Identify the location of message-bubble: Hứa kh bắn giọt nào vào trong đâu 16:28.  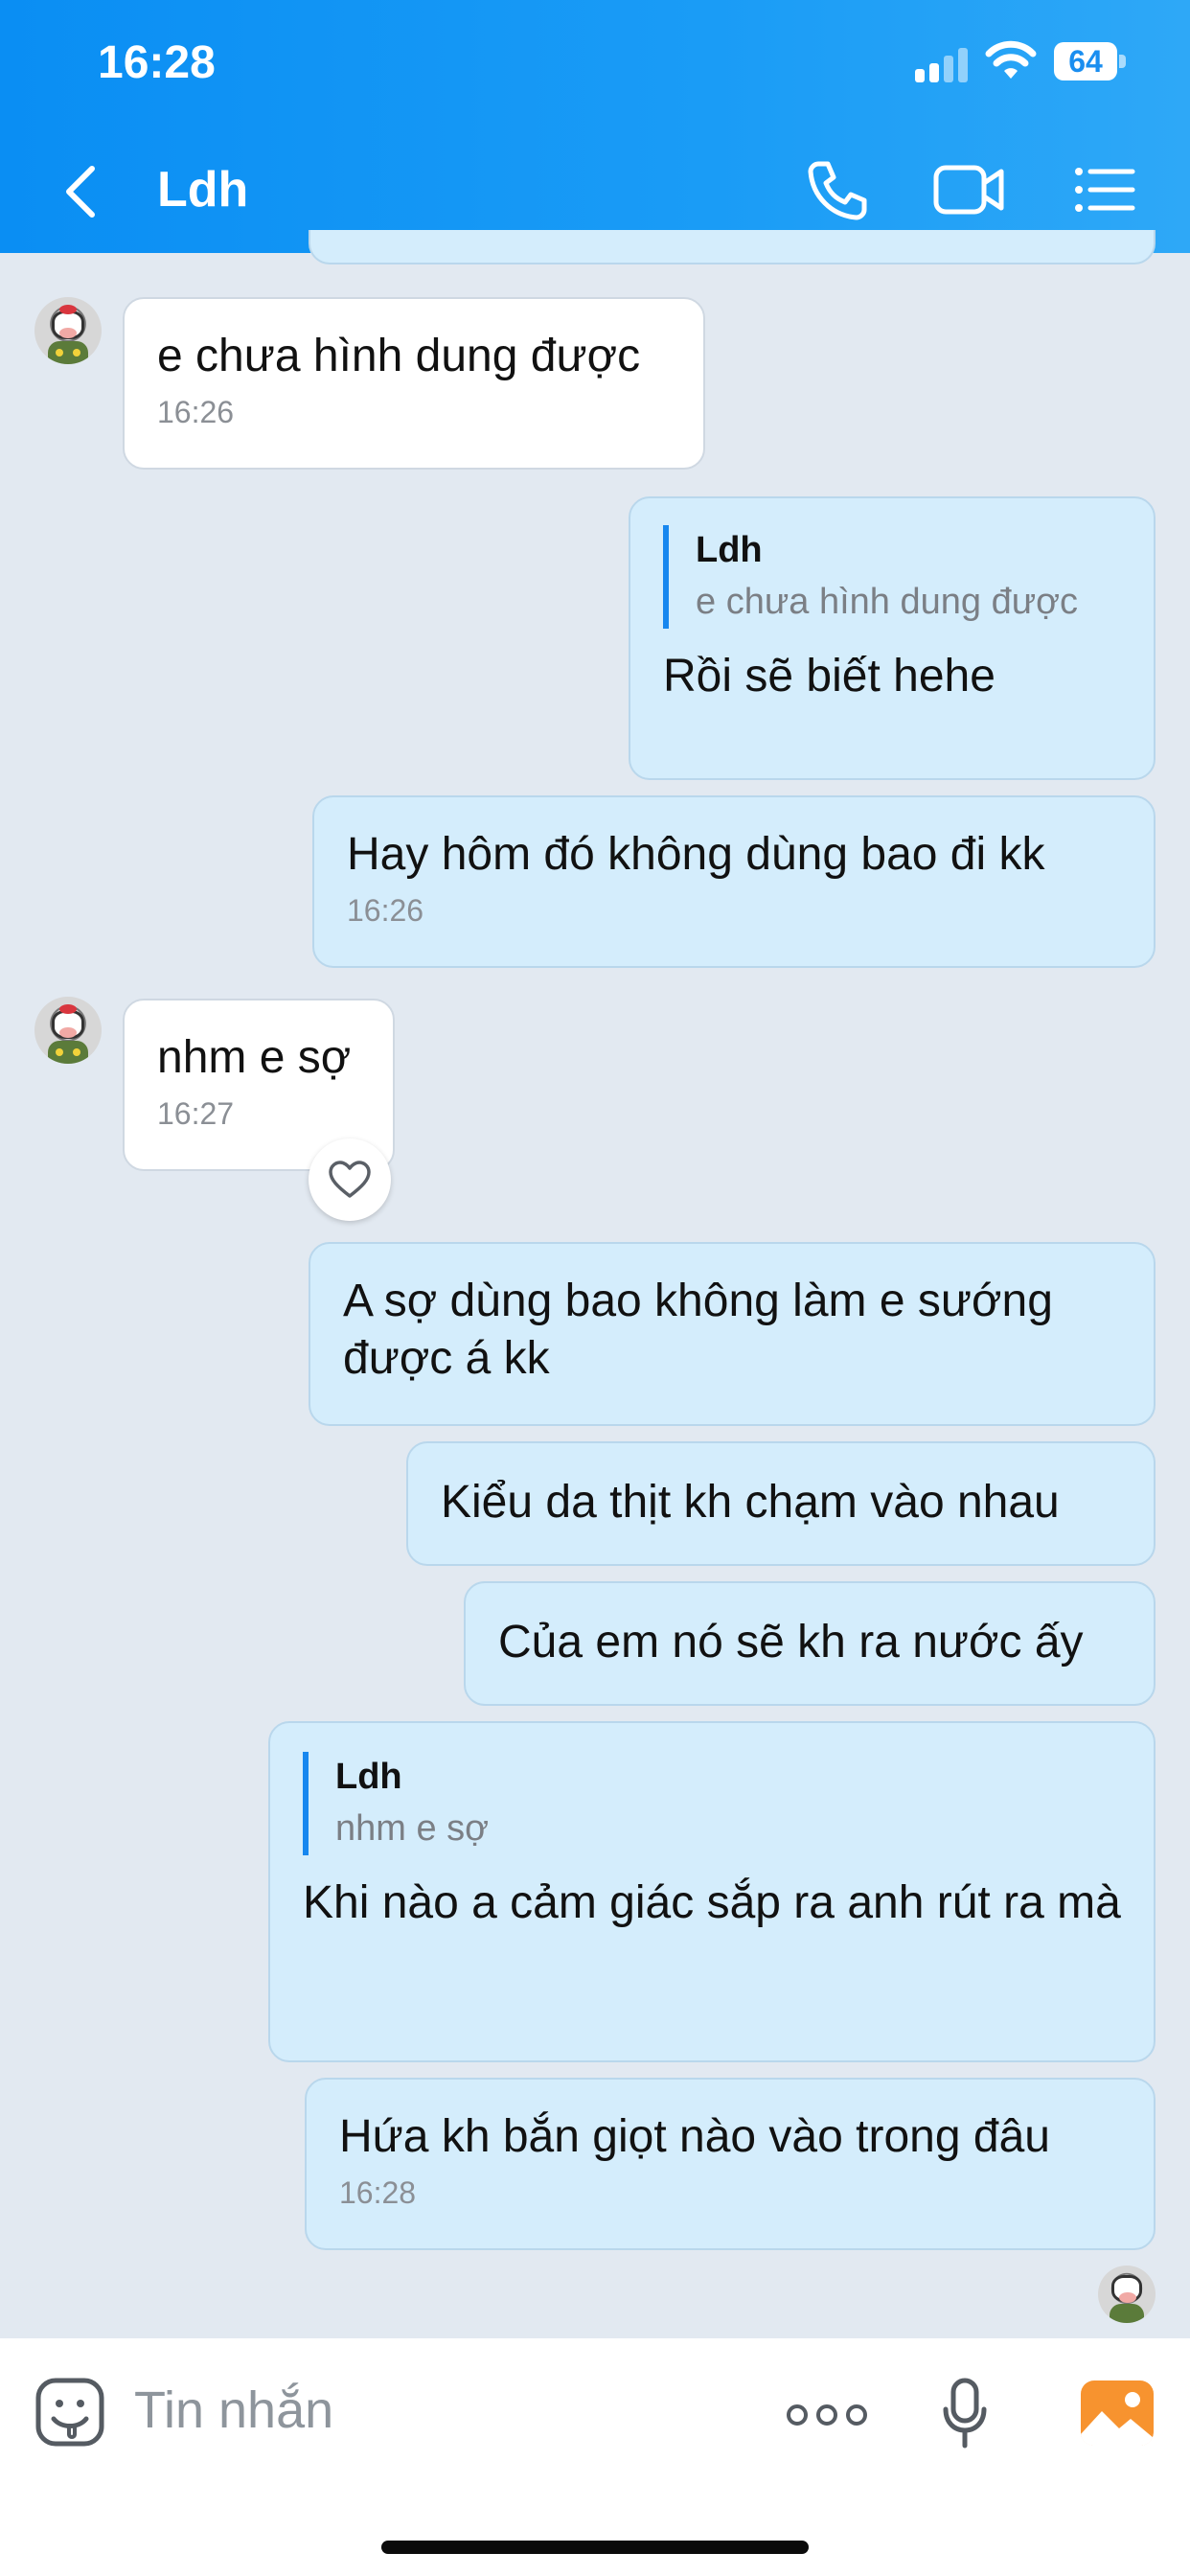
(731, 2164).